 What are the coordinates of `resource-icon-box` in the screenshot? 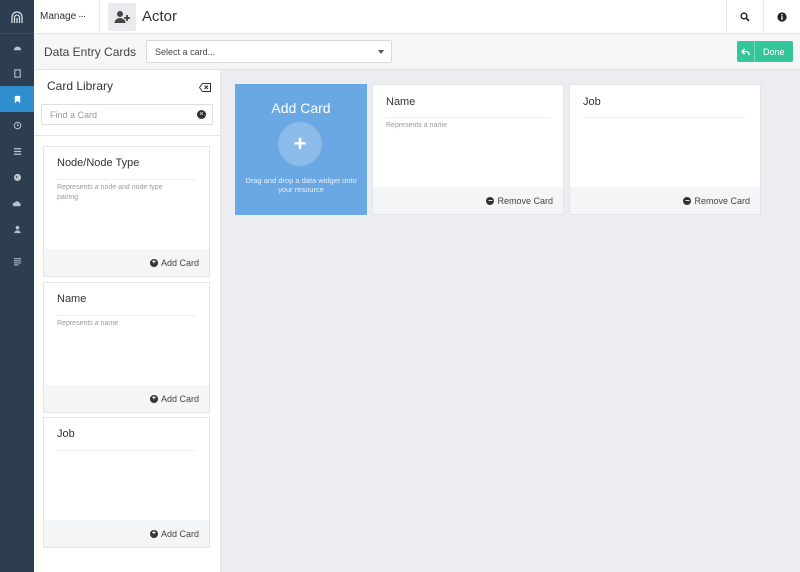 It's located at (122, 16).